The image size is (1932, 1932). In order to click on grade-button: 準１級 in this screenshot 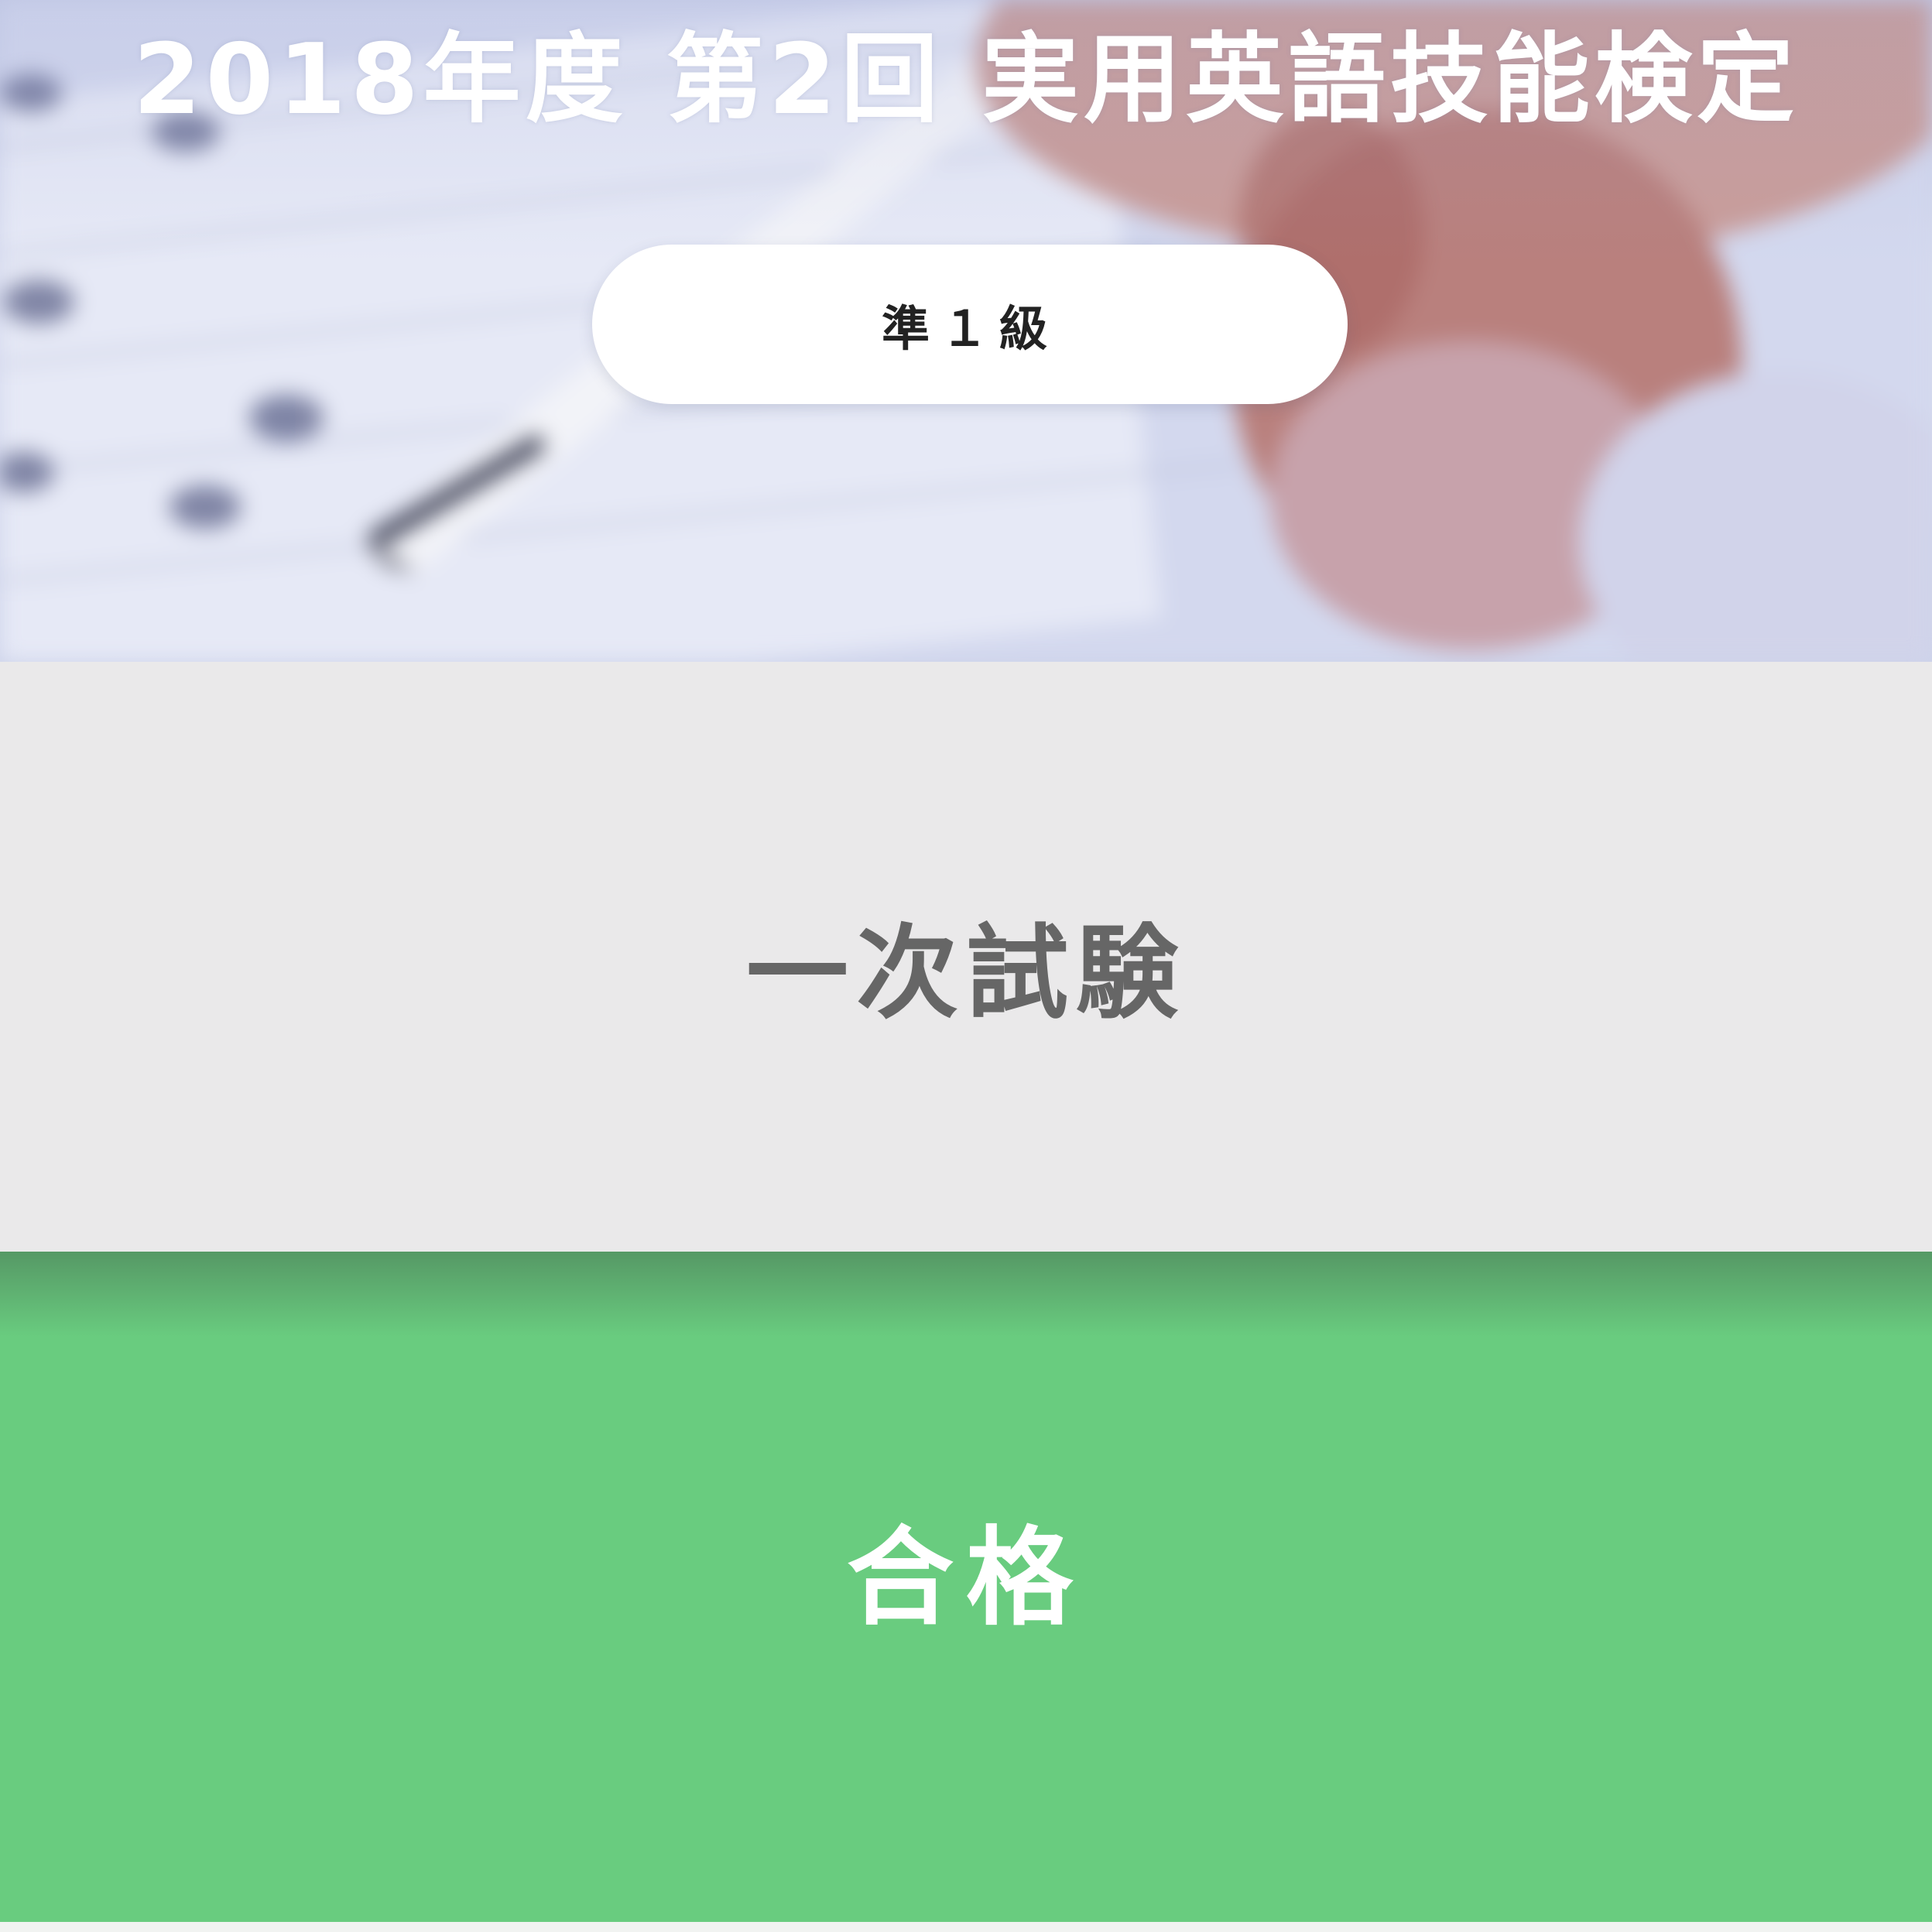, I will do `click(970, 324)`.